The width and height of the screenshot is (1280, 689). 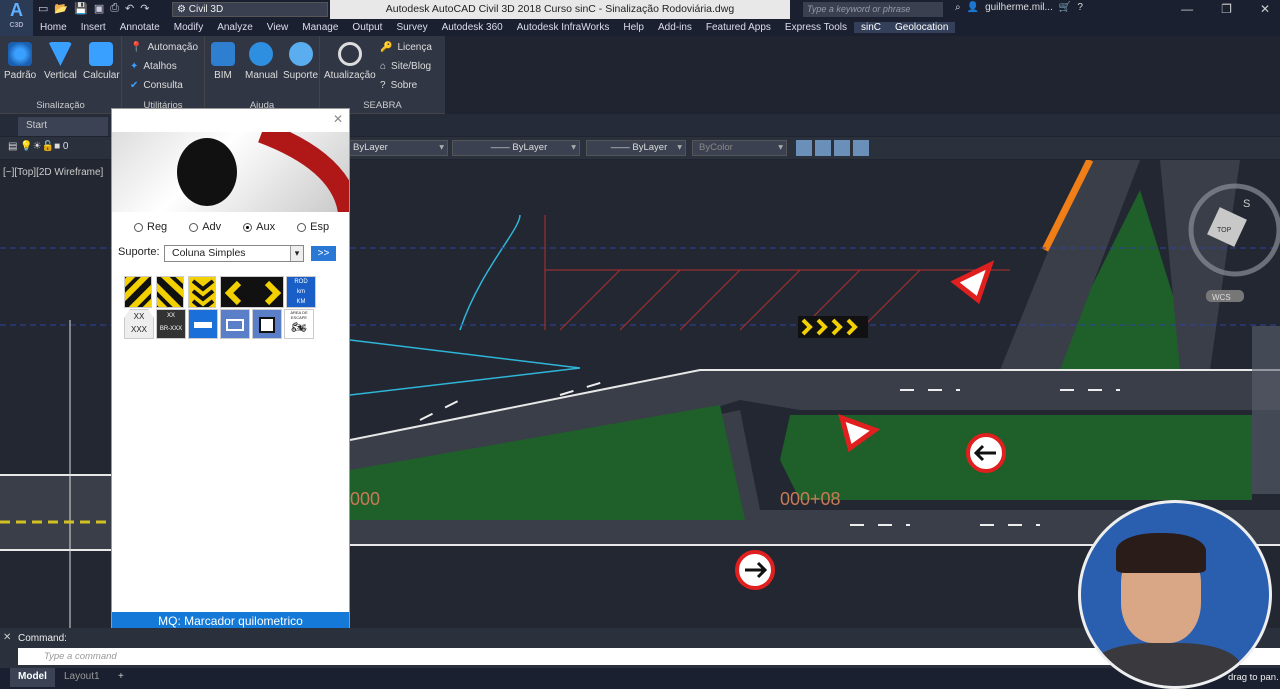 What do you see at coordinates (816, 27) in the screenshot?
I see `tab-express-tools: Express Tools` at bounding box center [816, 27].